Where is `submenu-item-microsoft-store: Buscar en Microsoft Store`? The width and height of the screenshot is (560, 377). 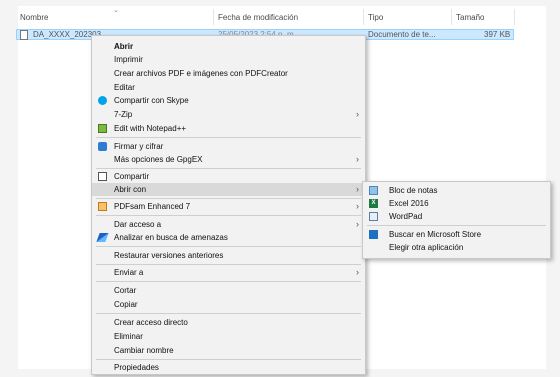
submenu-item-microsoft-store: Buscar en Microsoft Store is located at coordinates (456, 234).